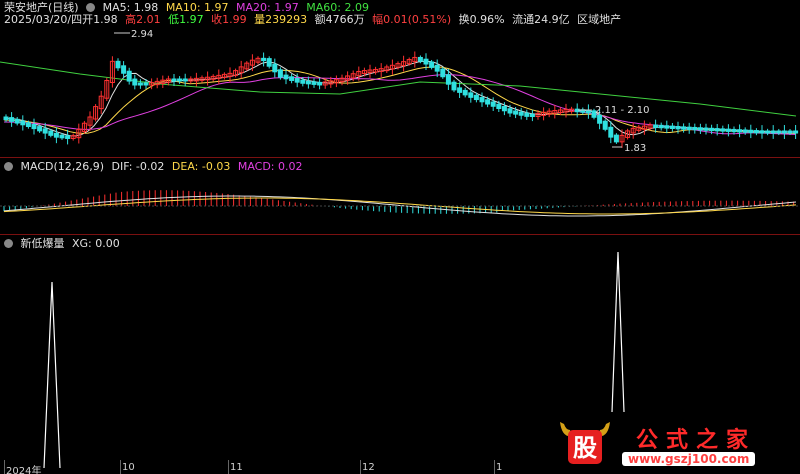  I want to click on watermark: 股 公式之家 www.gszj100.com, so click(676, 443).